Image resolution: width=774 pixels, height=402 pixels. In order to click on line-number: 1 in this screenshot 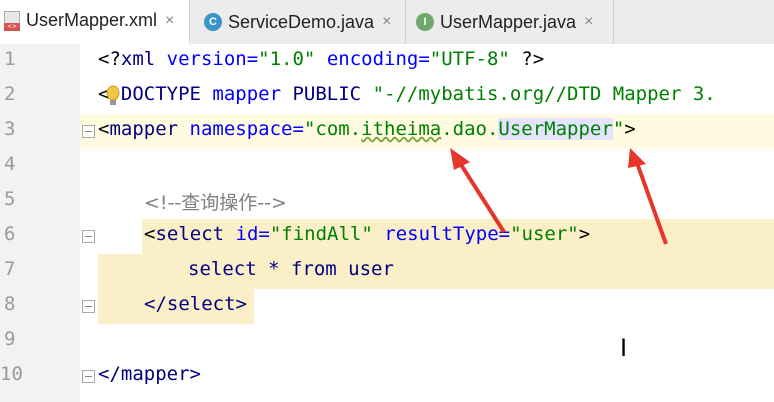, I will do `click(10, 59)`.